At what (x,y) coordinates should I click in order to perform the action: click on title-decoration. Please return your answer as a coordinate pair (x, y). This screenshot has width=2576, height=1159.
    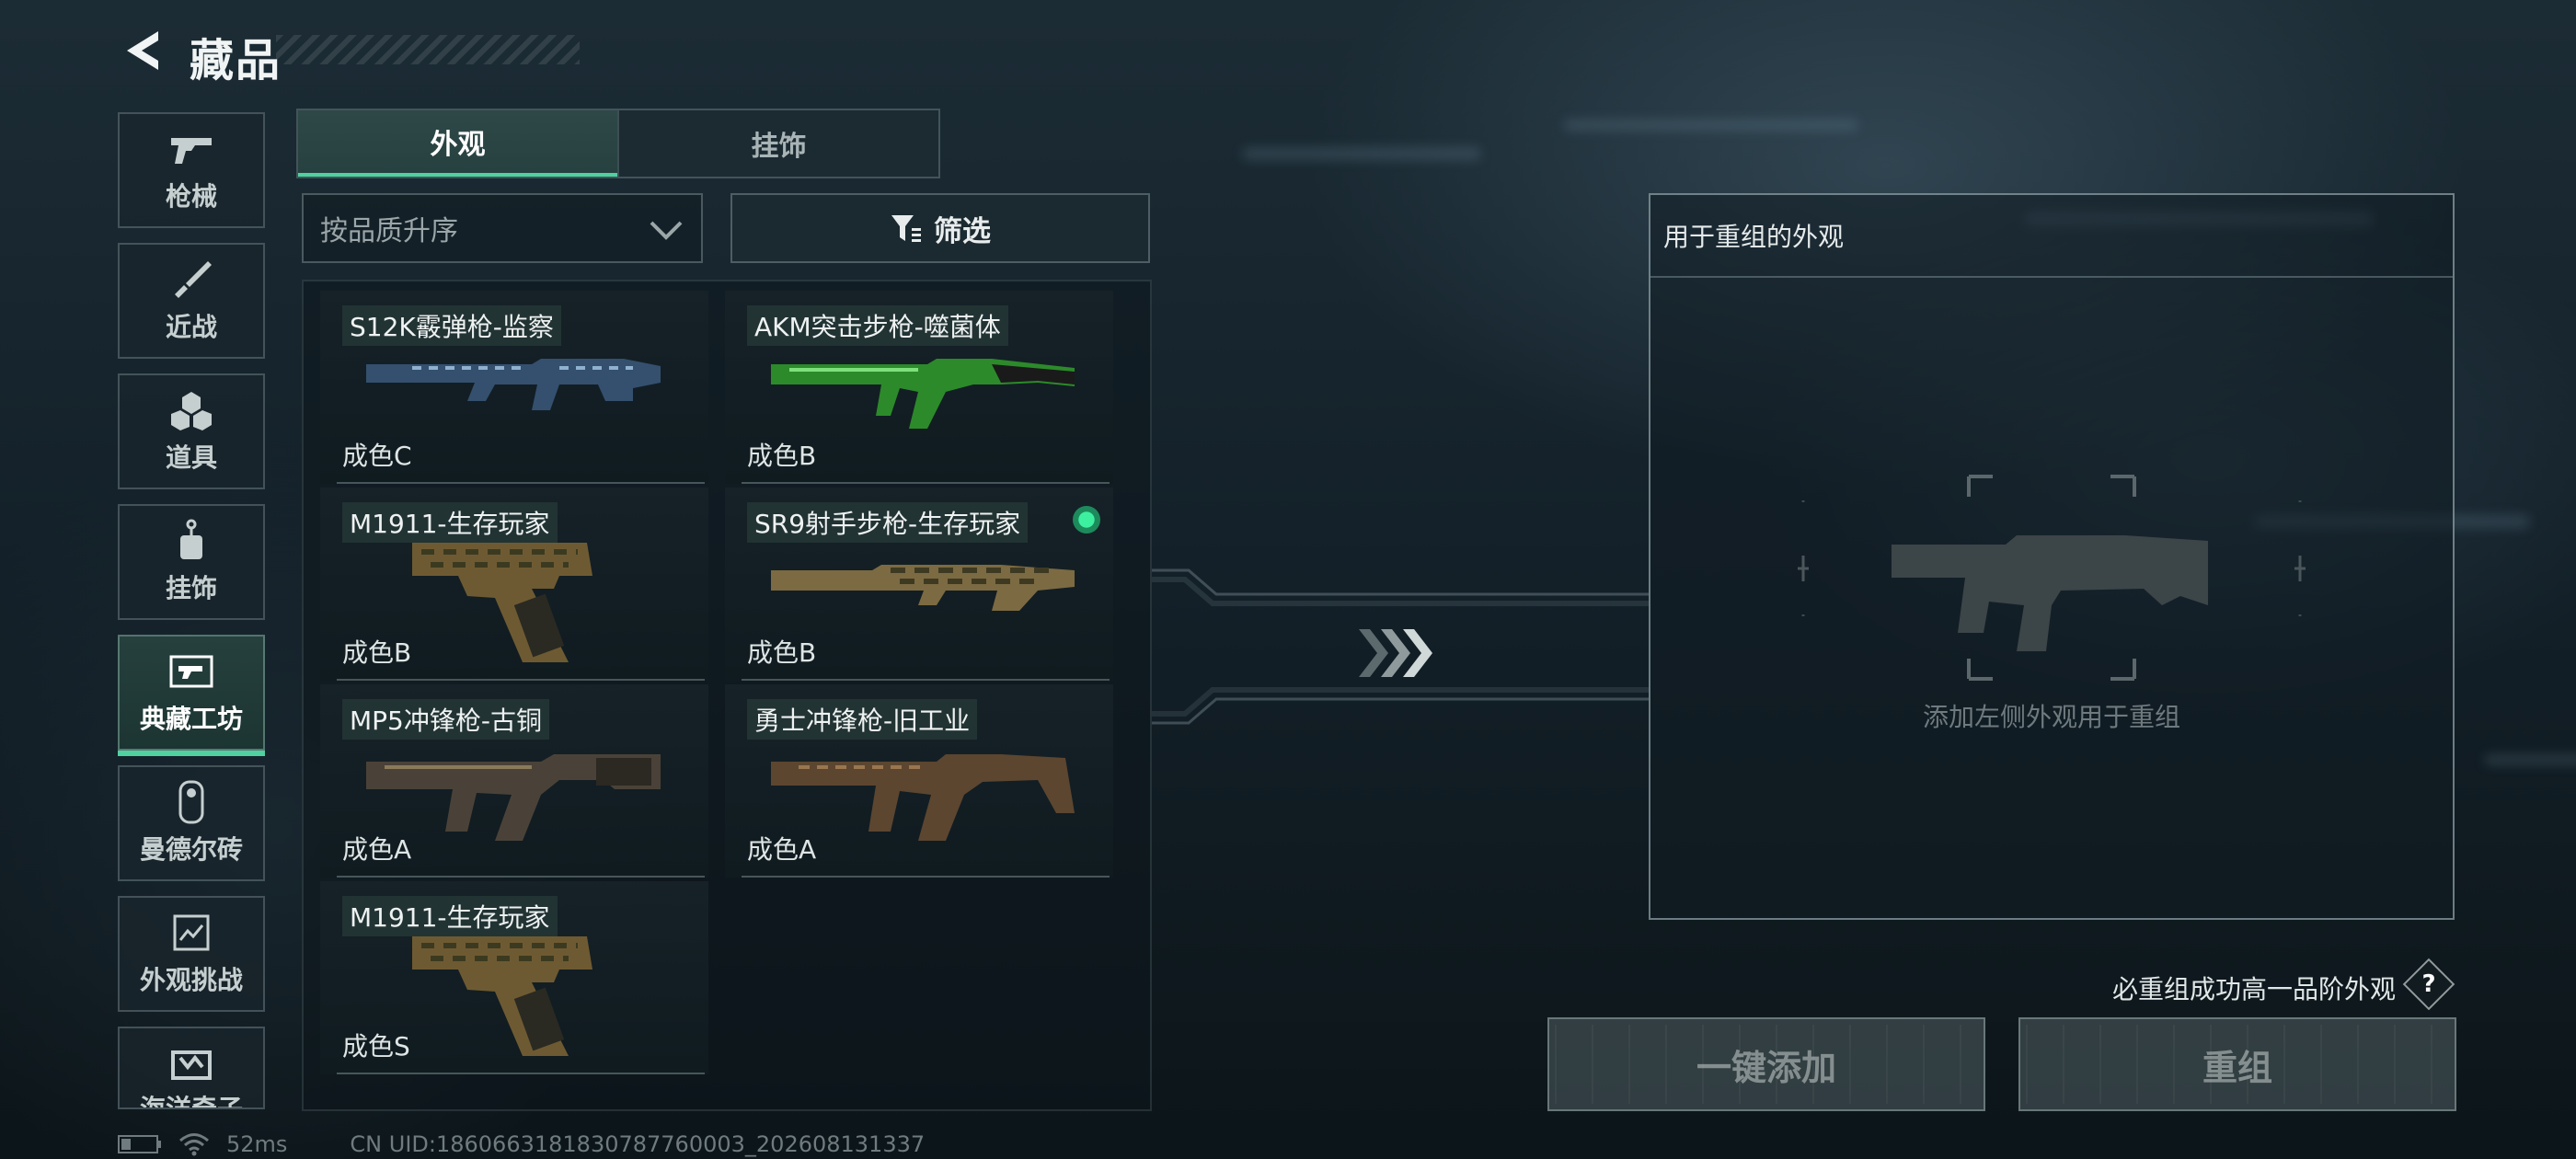
    Looking at the image, I should click on (428, 49).